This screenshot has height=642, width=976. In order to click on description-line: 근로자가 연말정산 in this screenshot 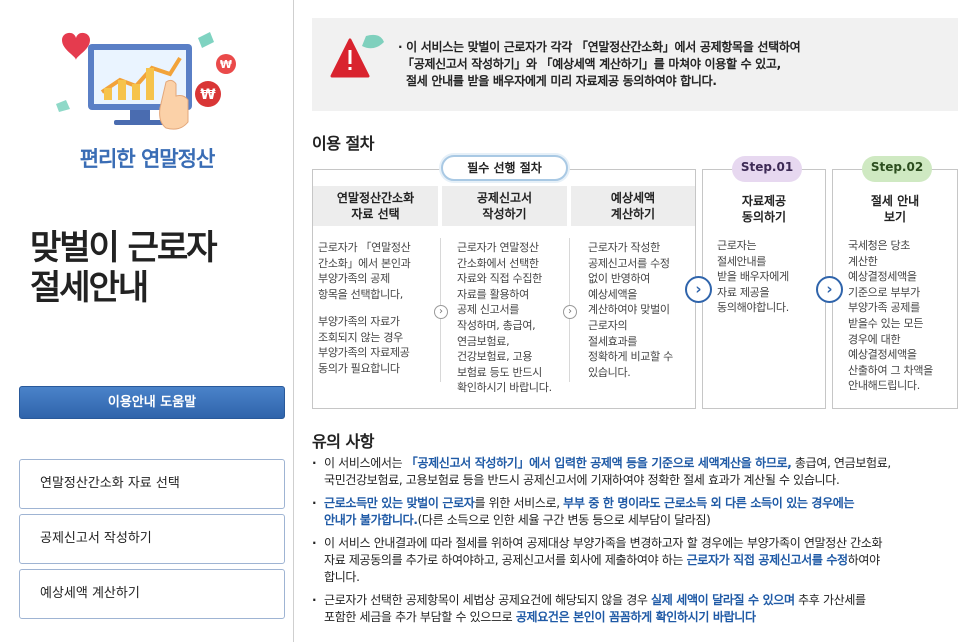, I will do `click(498, 247)`.